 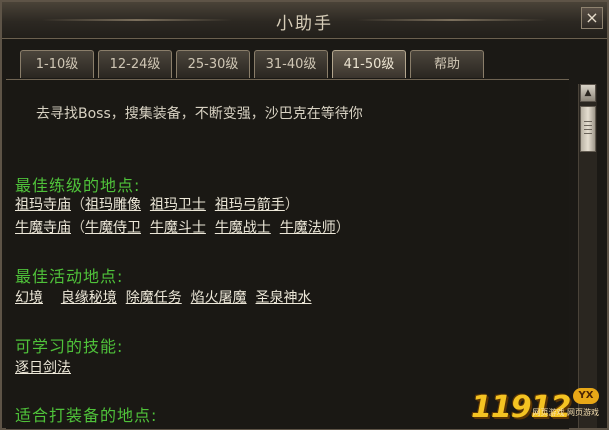 I want to click on link-zuma-archer: 祖玛弓箭手, so click(x=250, y=205).